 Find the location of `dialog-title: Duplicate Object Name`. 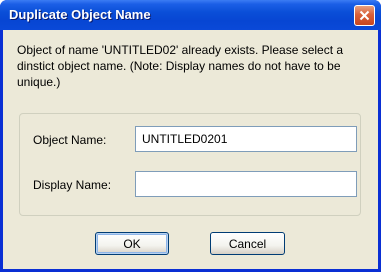

dialog-title: Duplicate Object Name is located at coordinates (80, 14).